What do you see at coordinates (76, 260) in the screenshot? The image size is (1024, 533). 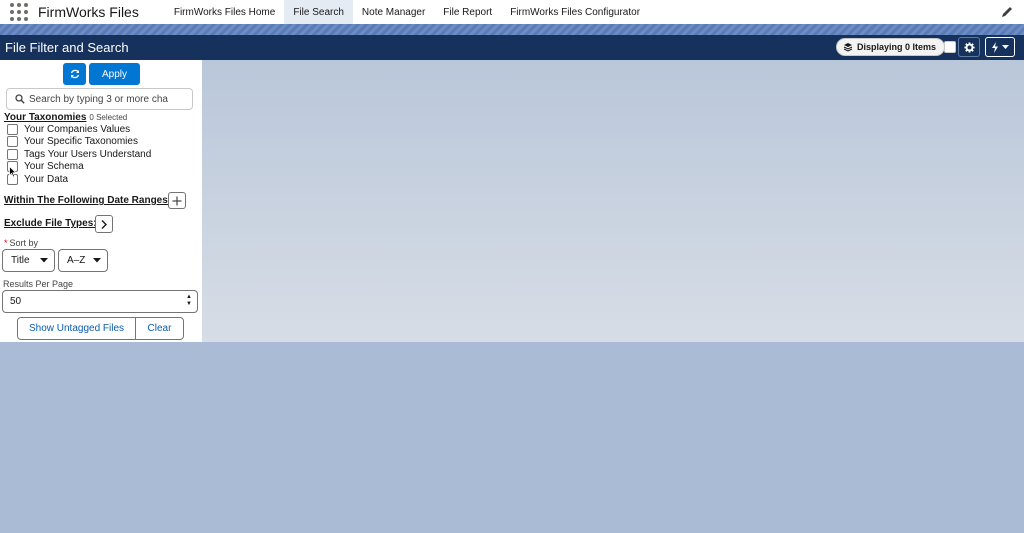 I see `sort-order-value: A–Z` at bounding box center [76, 260].